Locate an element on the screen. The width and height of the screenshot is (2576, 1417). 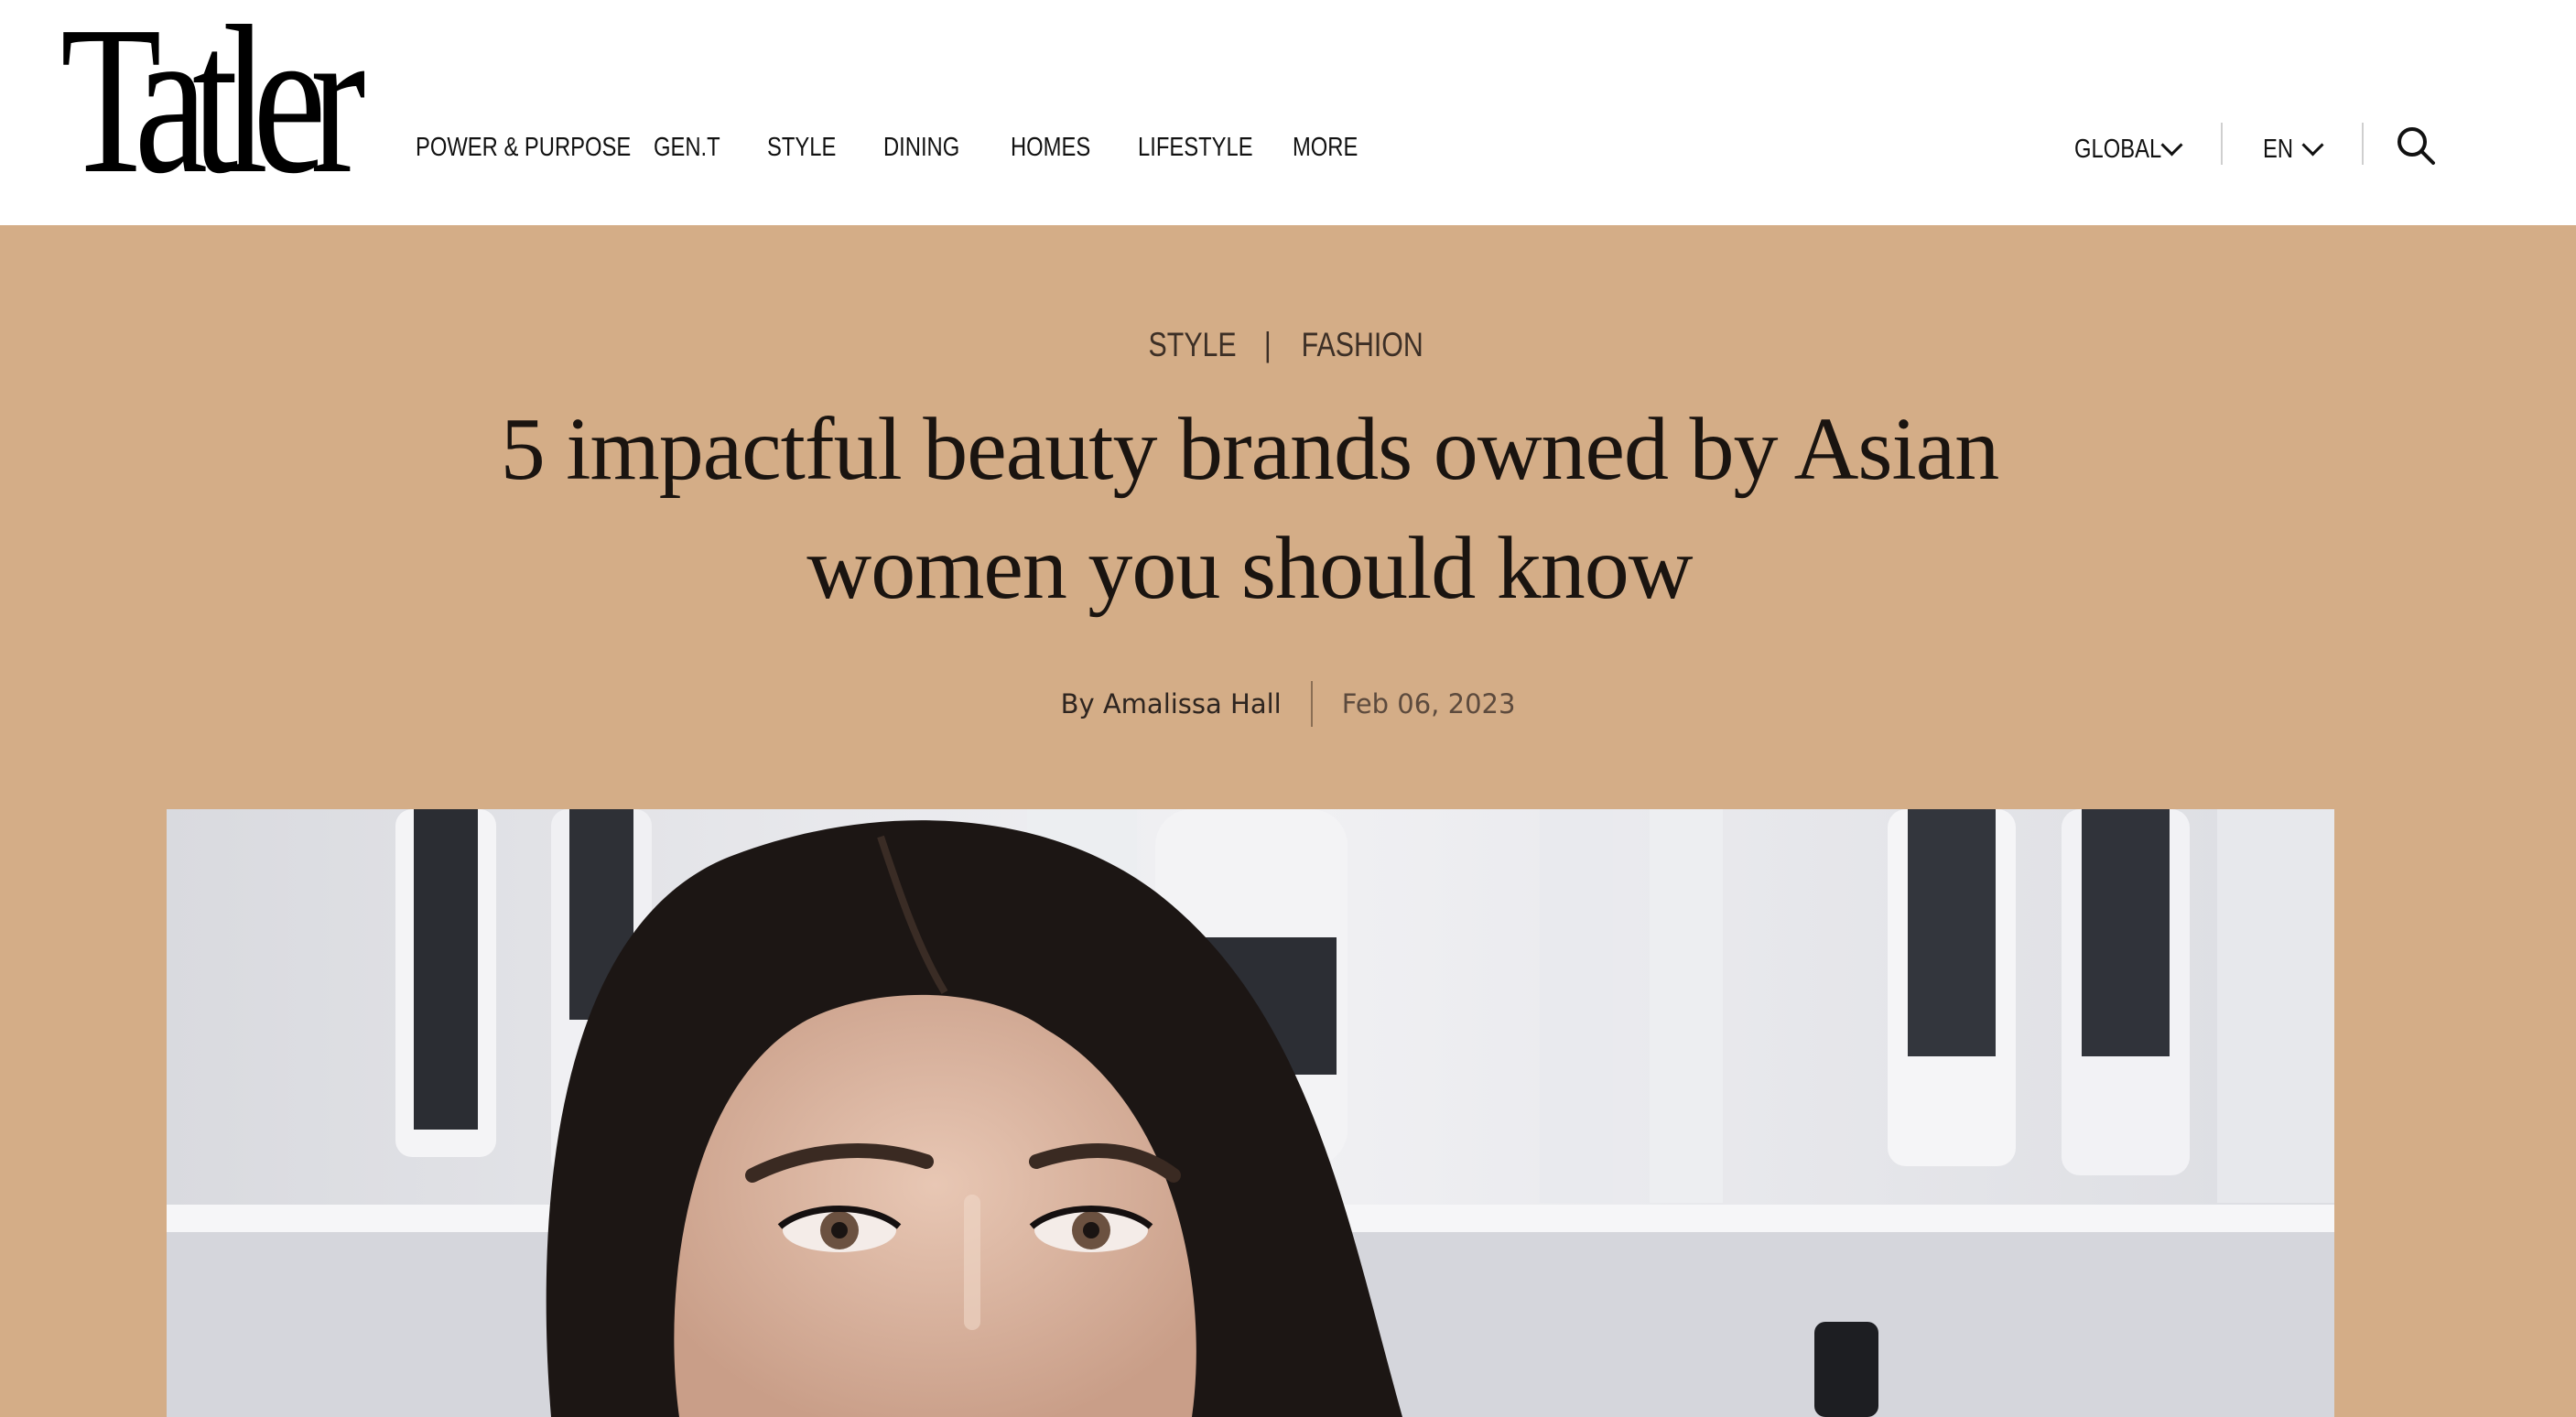
article-title-line-2: women you should know is located at coordinates (1250, 569).